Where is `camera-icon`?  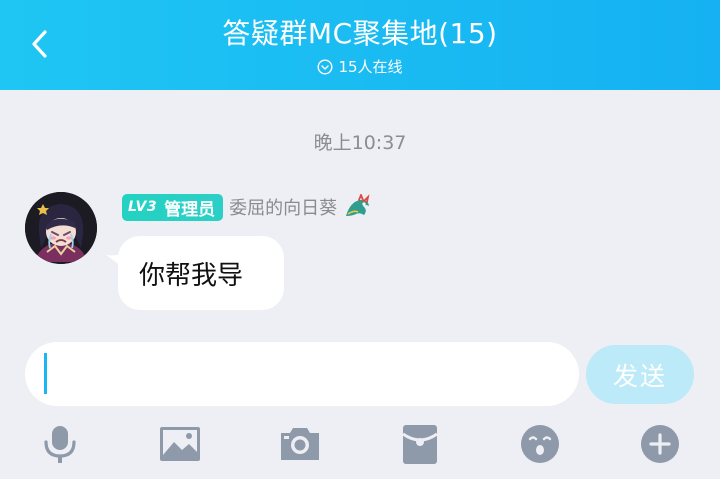
camera-icon is located at coordinates (300, 444).